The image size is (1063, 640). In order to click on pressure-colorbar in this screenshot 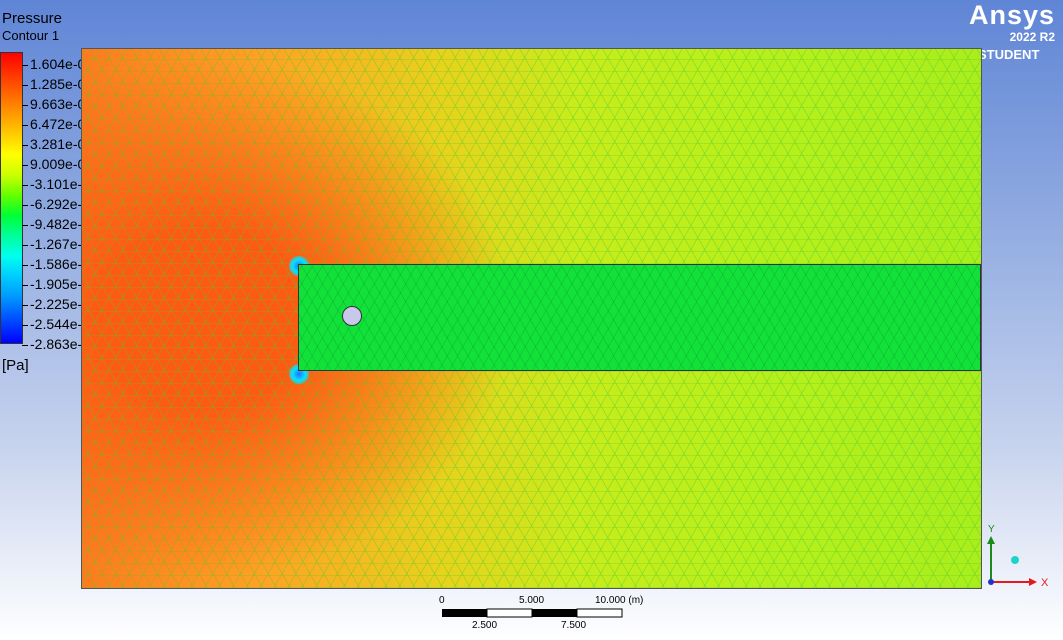, I will do `click(11, 198)`.